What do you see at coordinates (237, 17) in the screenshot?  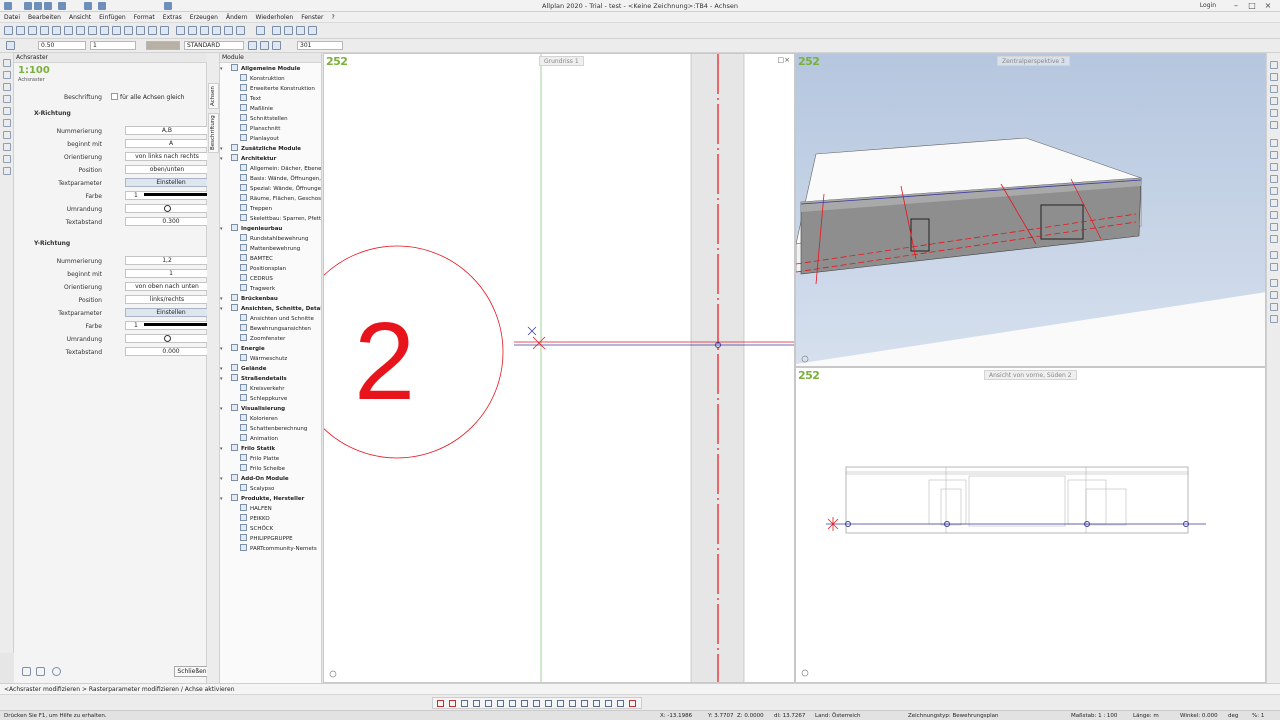 I see `menu-aendern: Ändern` at bounding box center [237, 17].